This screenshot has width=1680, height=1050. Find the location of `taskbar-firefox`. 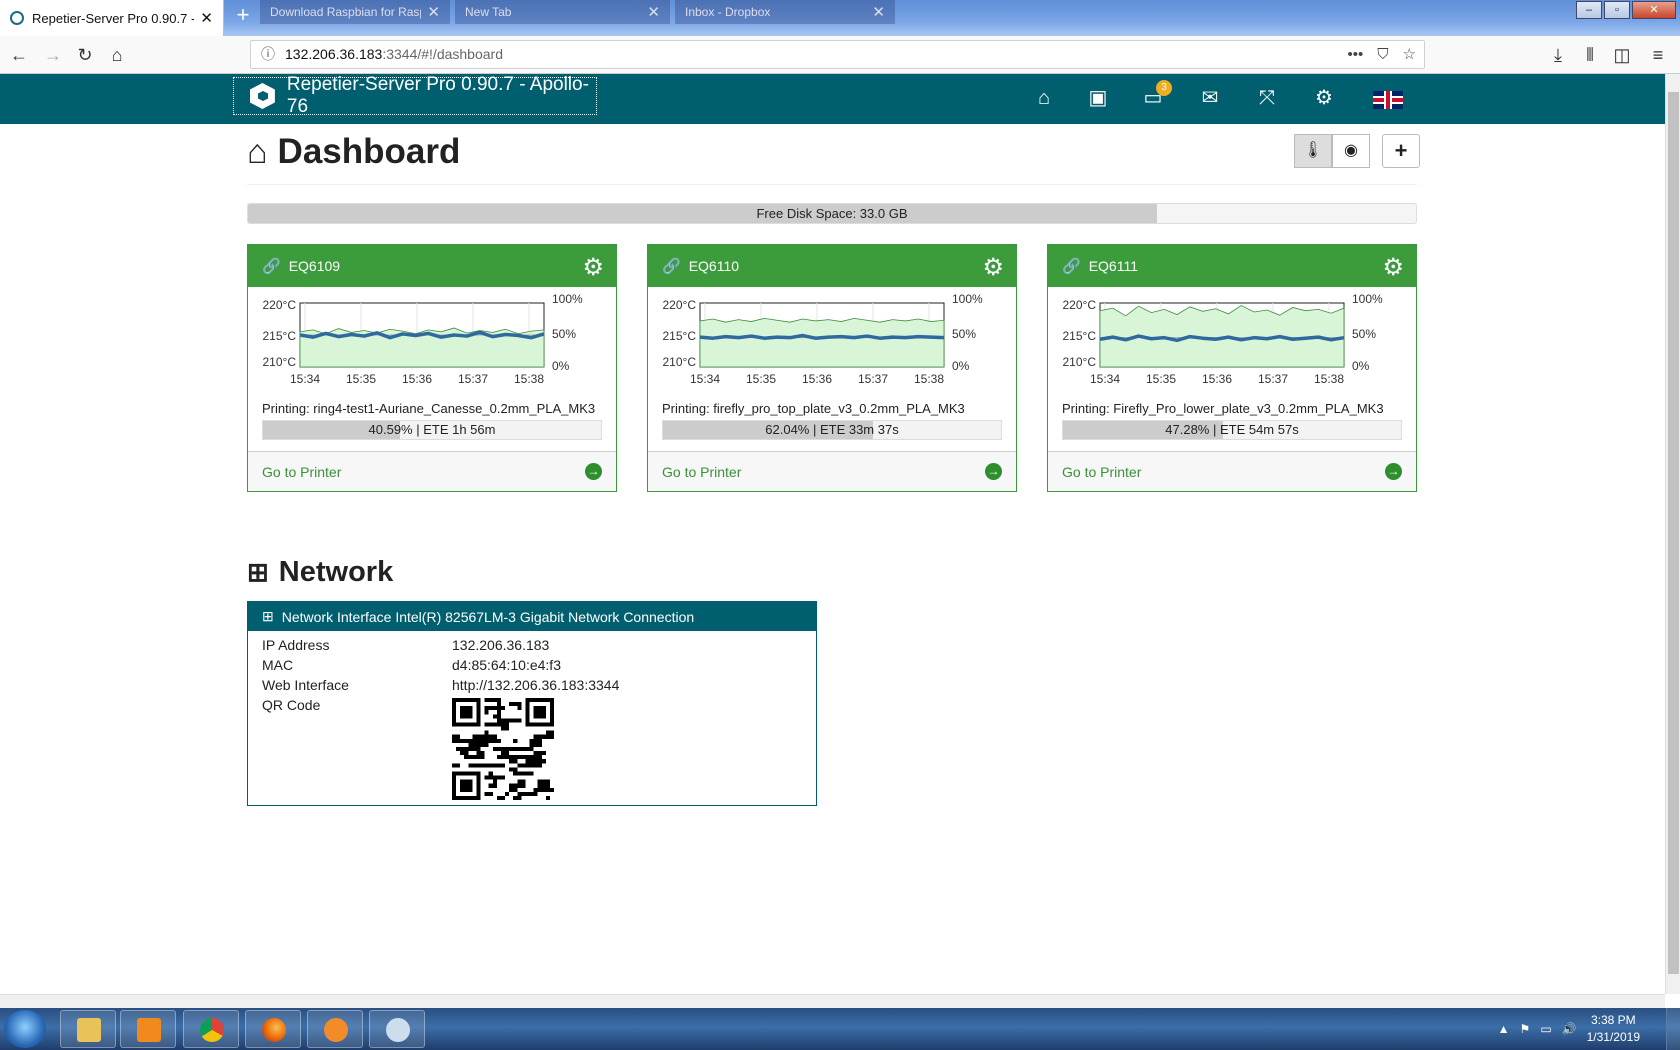

taskbar-firefox is located at coordinates (273, 1029).